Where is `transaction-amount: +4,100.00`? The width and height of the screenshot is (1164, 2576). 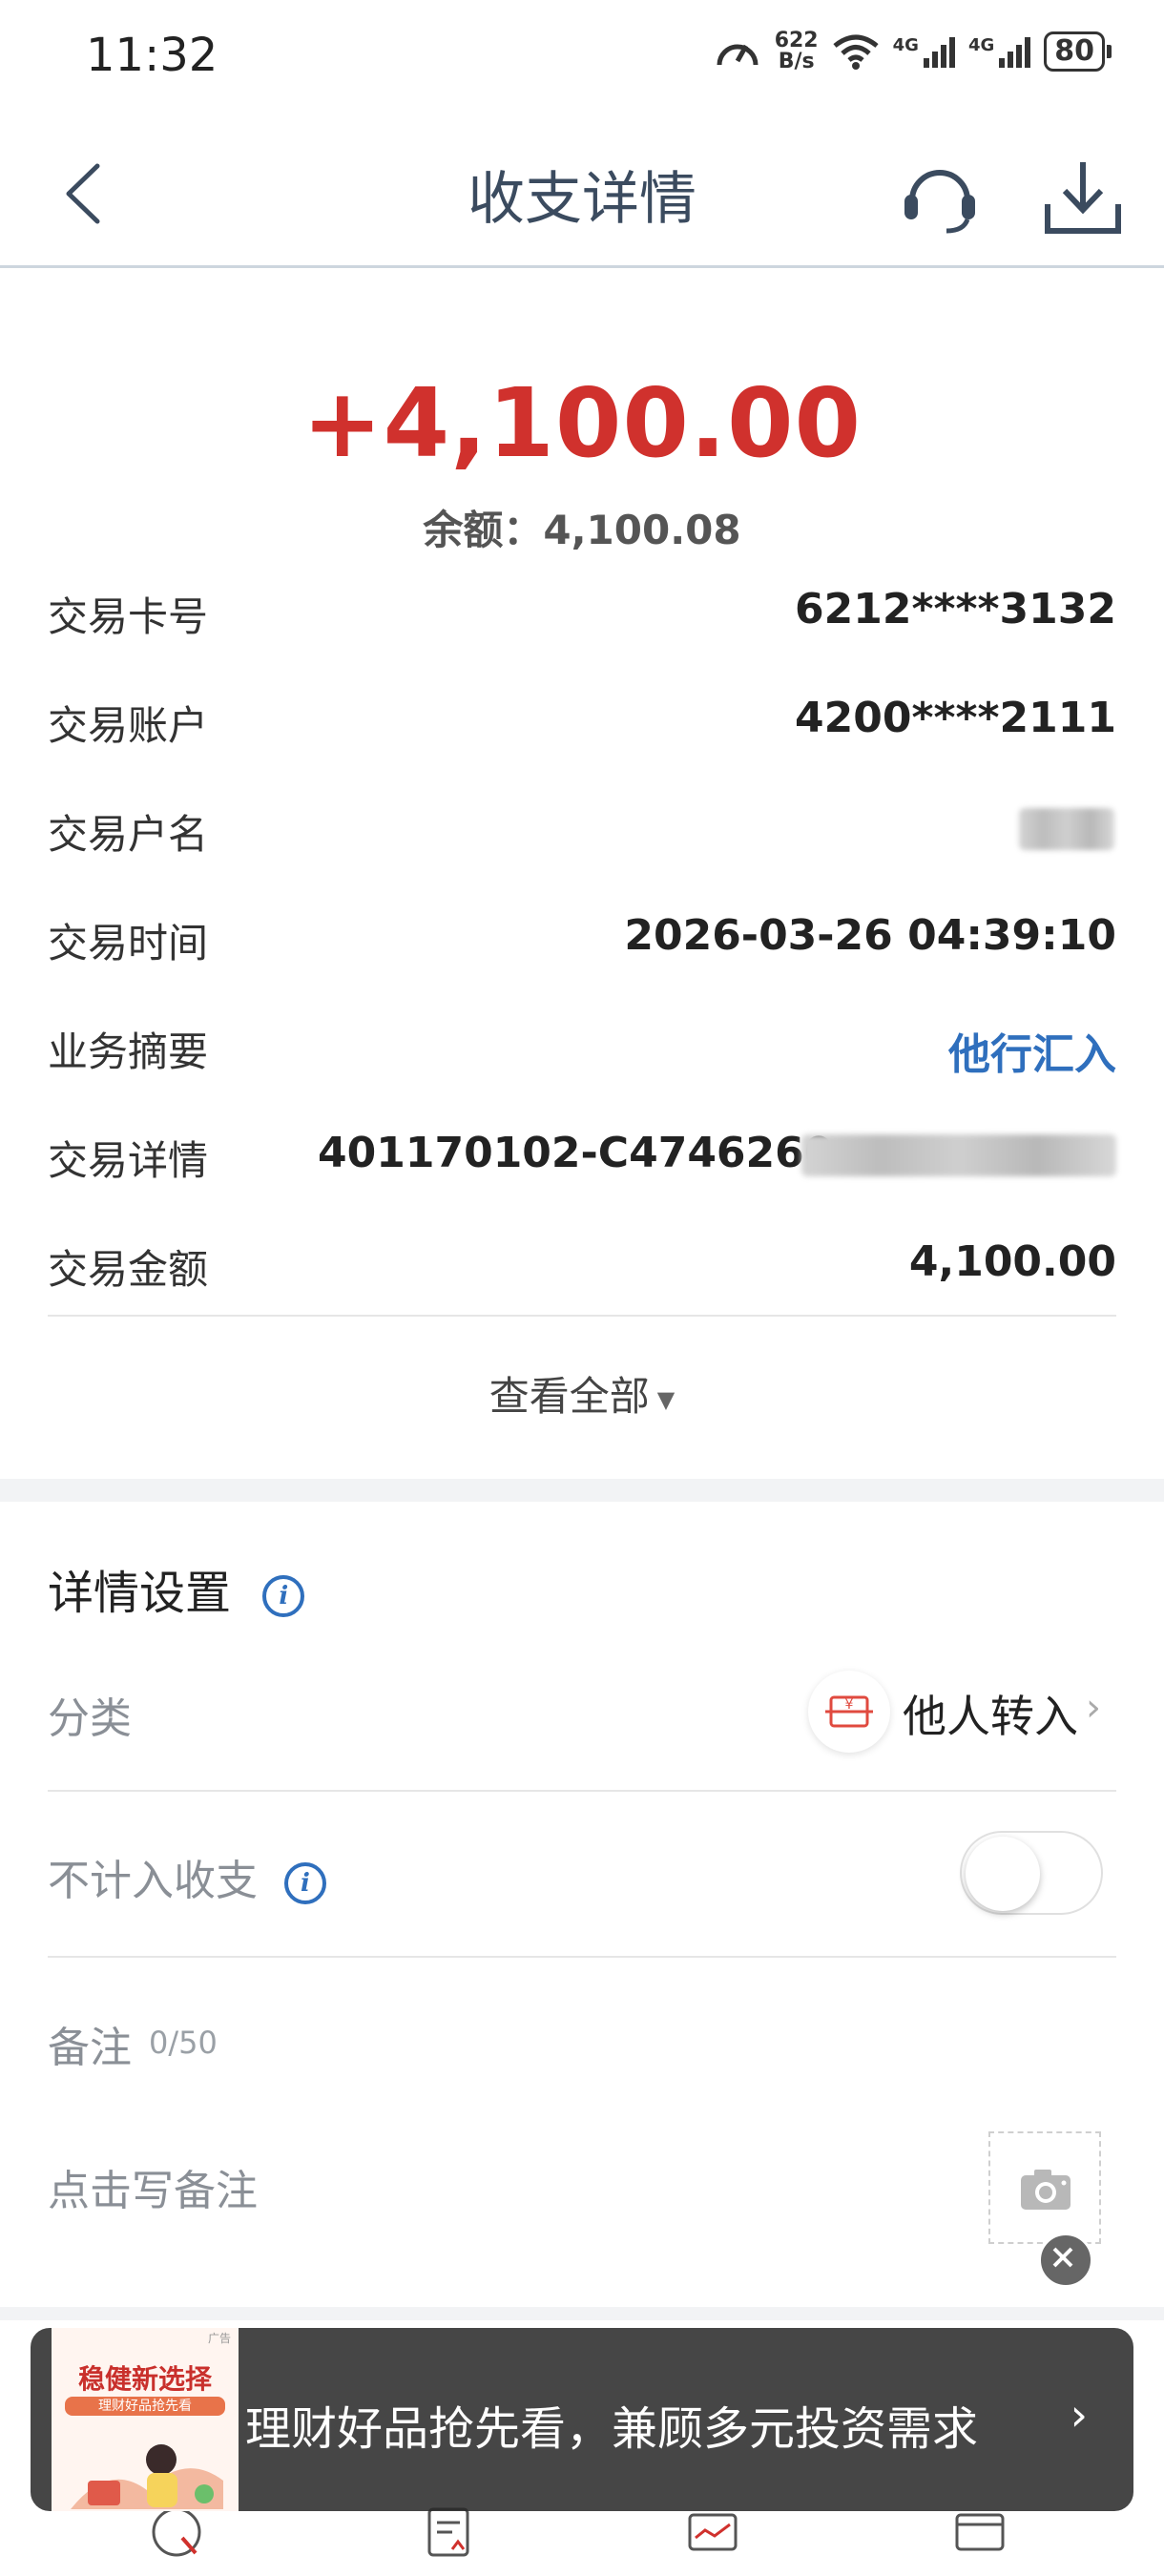 transaction-amount: +4,100.00 is located at coordinates (582, 423).